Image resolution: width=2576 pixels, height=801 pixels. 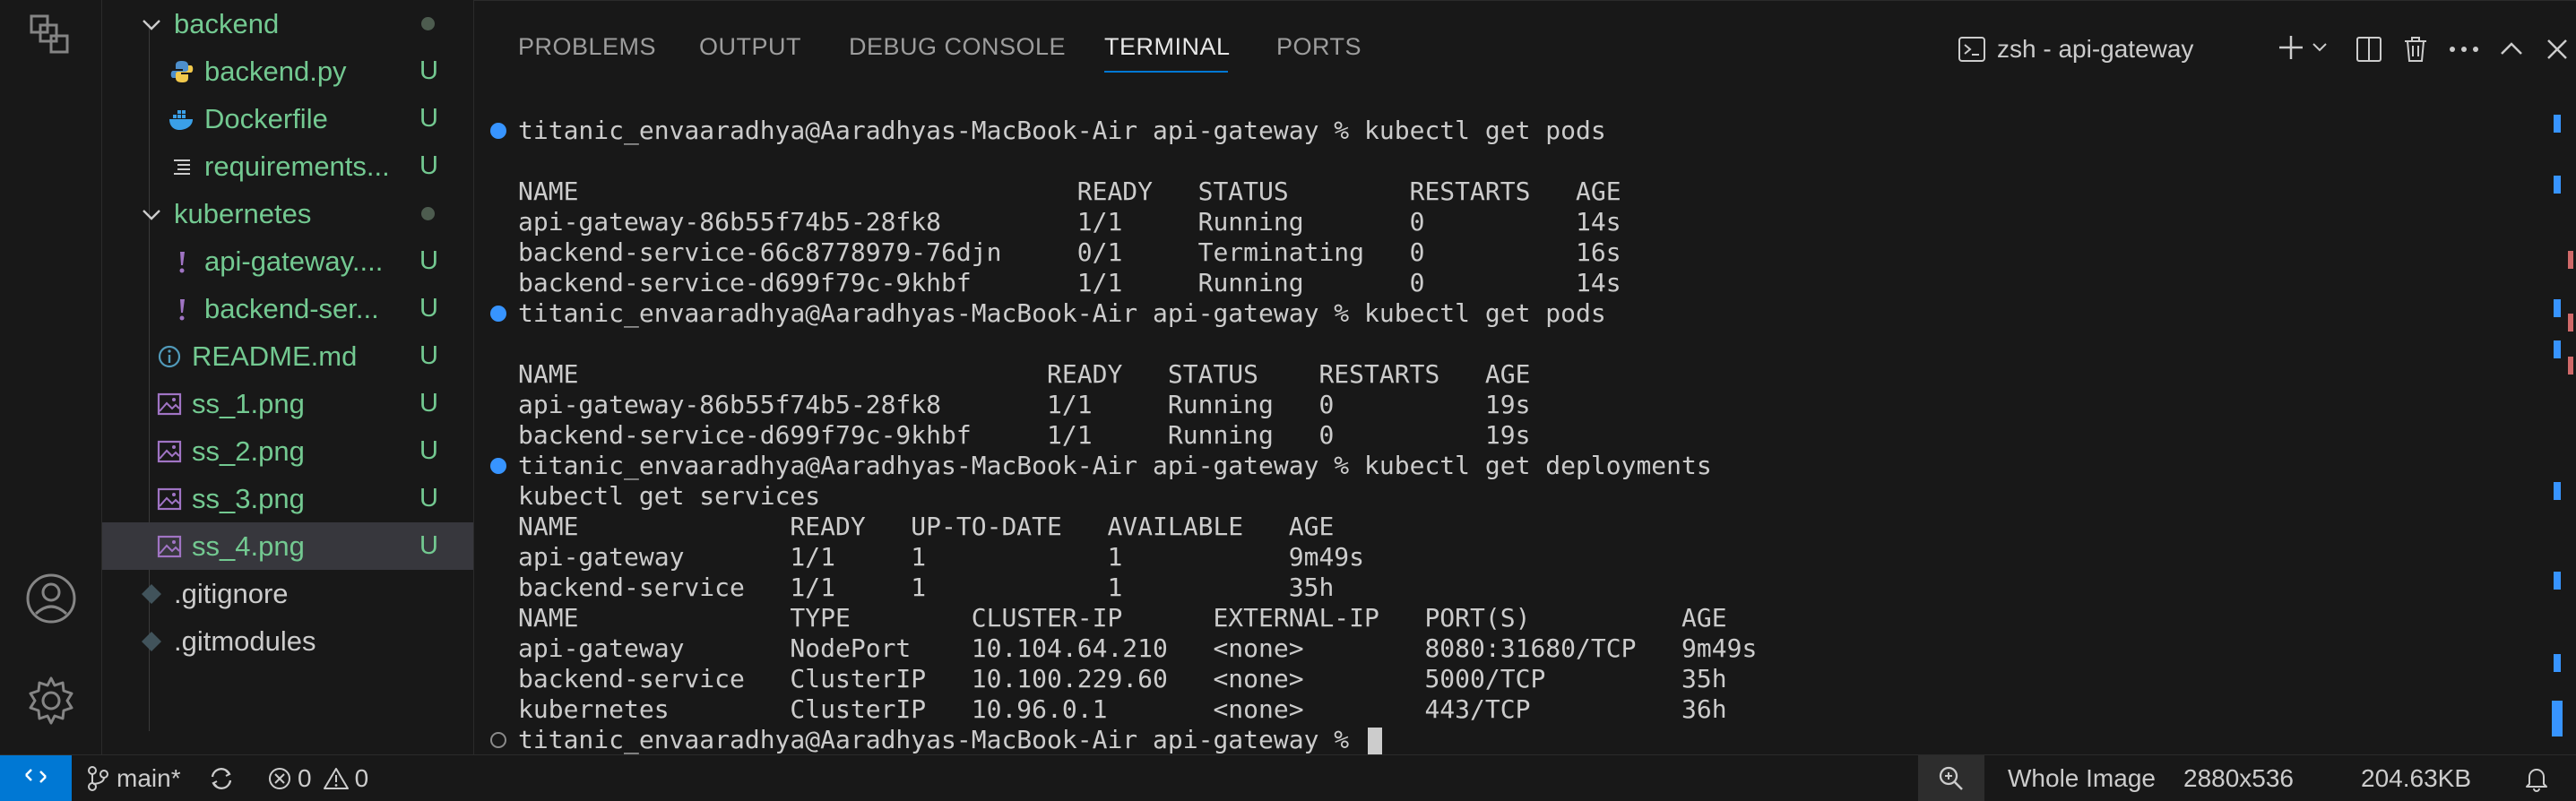 I want to click on status-bar: main* 0 0 Whole Image 2880x536 204.63KB, so click(x=1288, y=777).